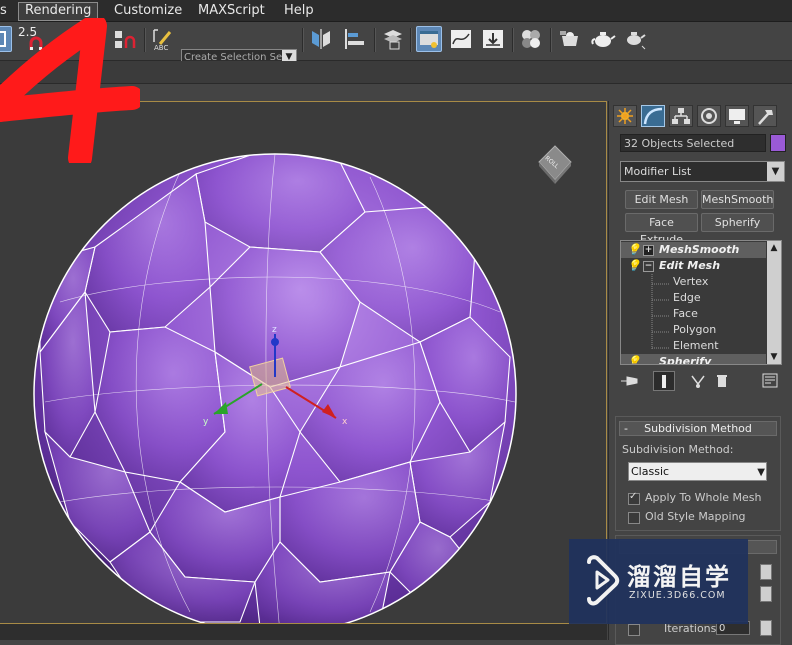 The width and height of the screenshot is (792, 645). I want to click on modify-tab, so click(653, 116).